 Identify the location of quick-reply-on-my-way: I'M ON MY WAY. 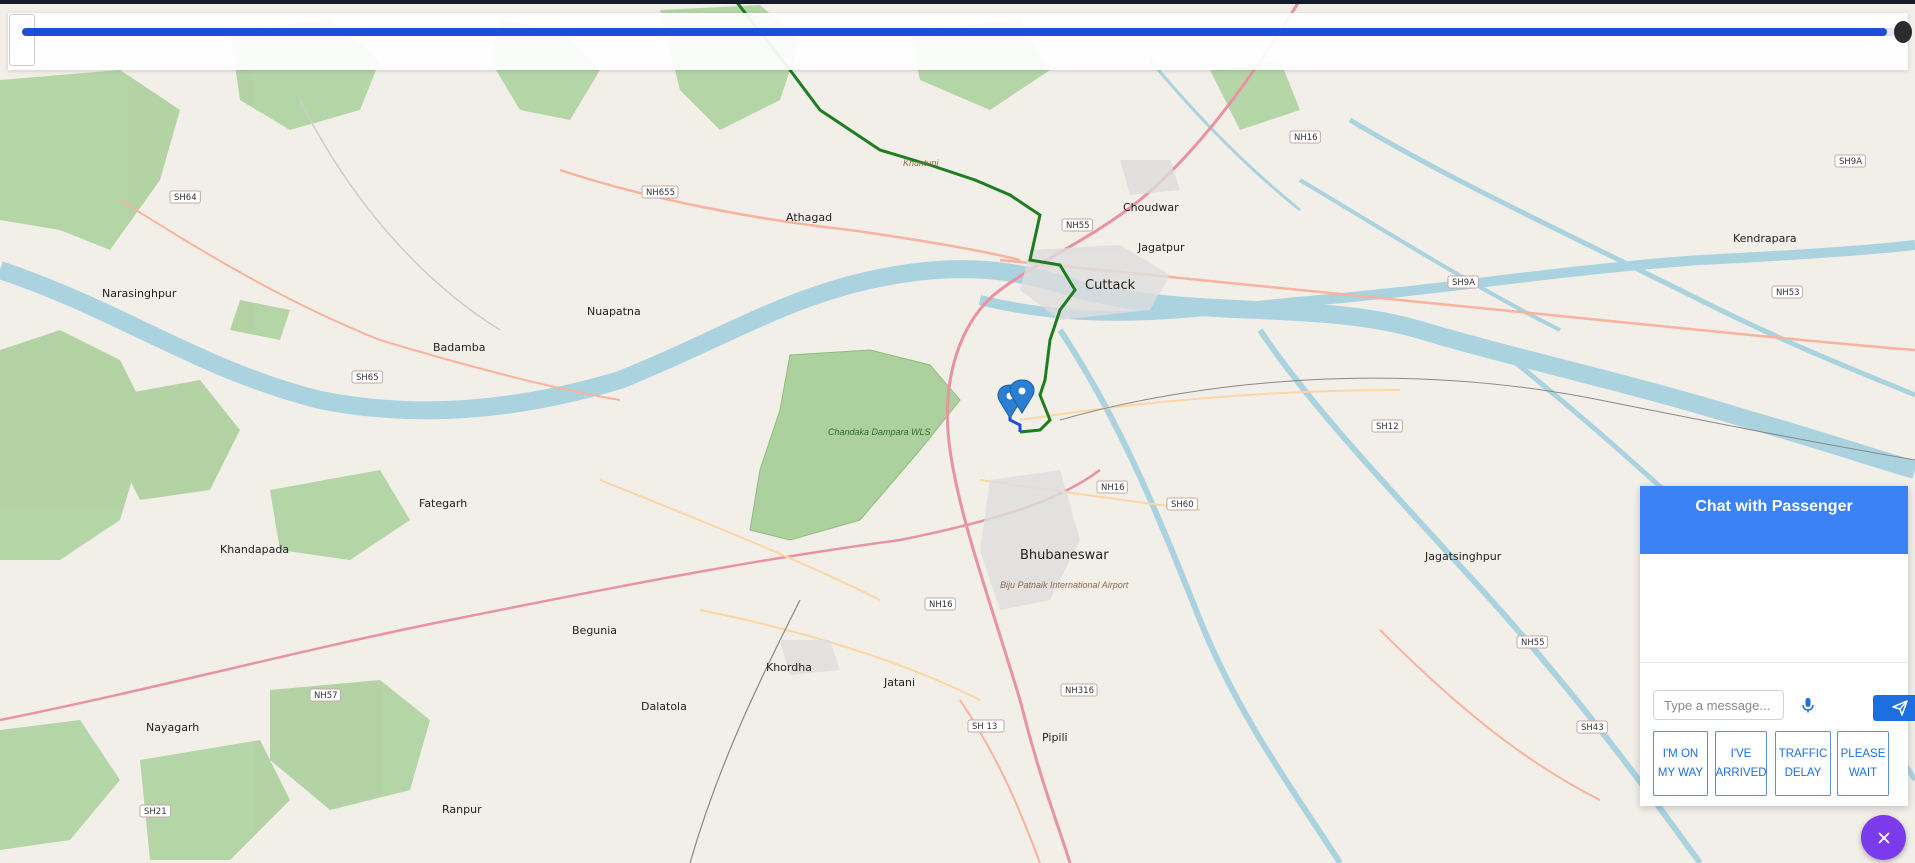
(1680, 763).